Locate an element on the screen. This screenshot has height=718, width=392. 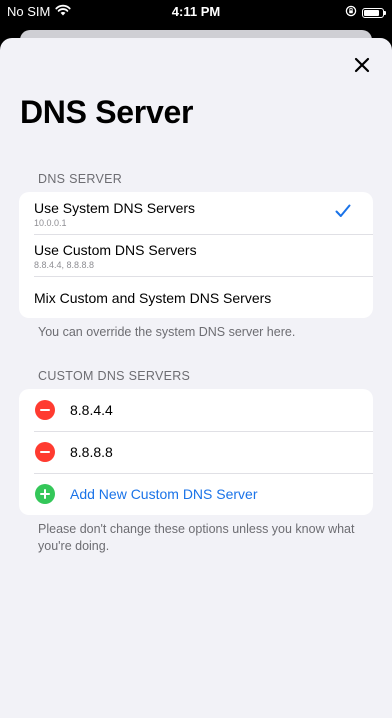
battery-icon is located at coordinates (374, 12).